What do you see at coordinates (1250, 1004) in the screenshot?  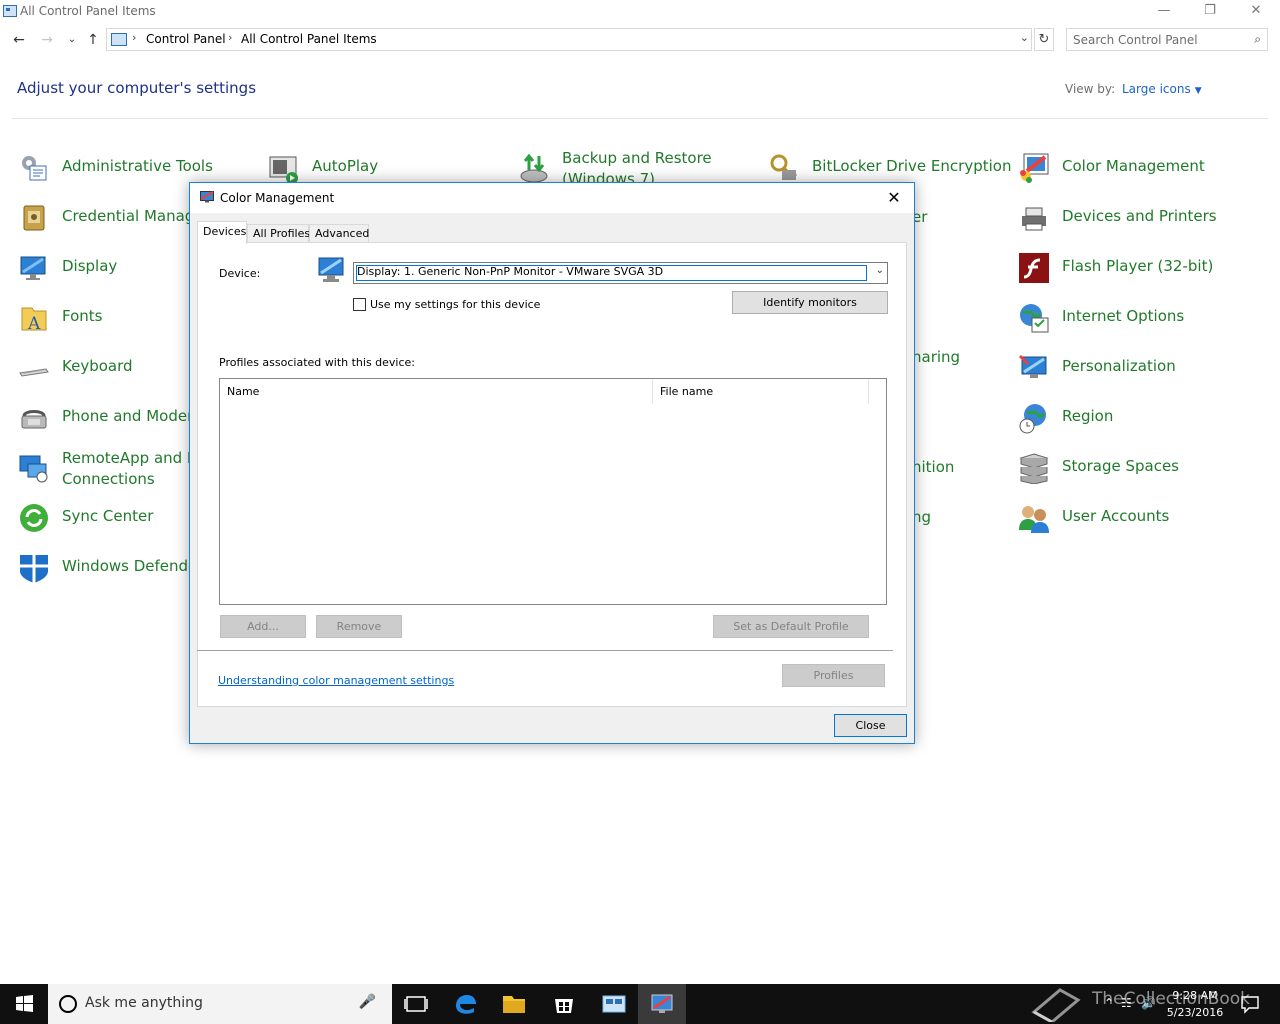 I see `action-center-icon` at bounding box center [1250, 1004].